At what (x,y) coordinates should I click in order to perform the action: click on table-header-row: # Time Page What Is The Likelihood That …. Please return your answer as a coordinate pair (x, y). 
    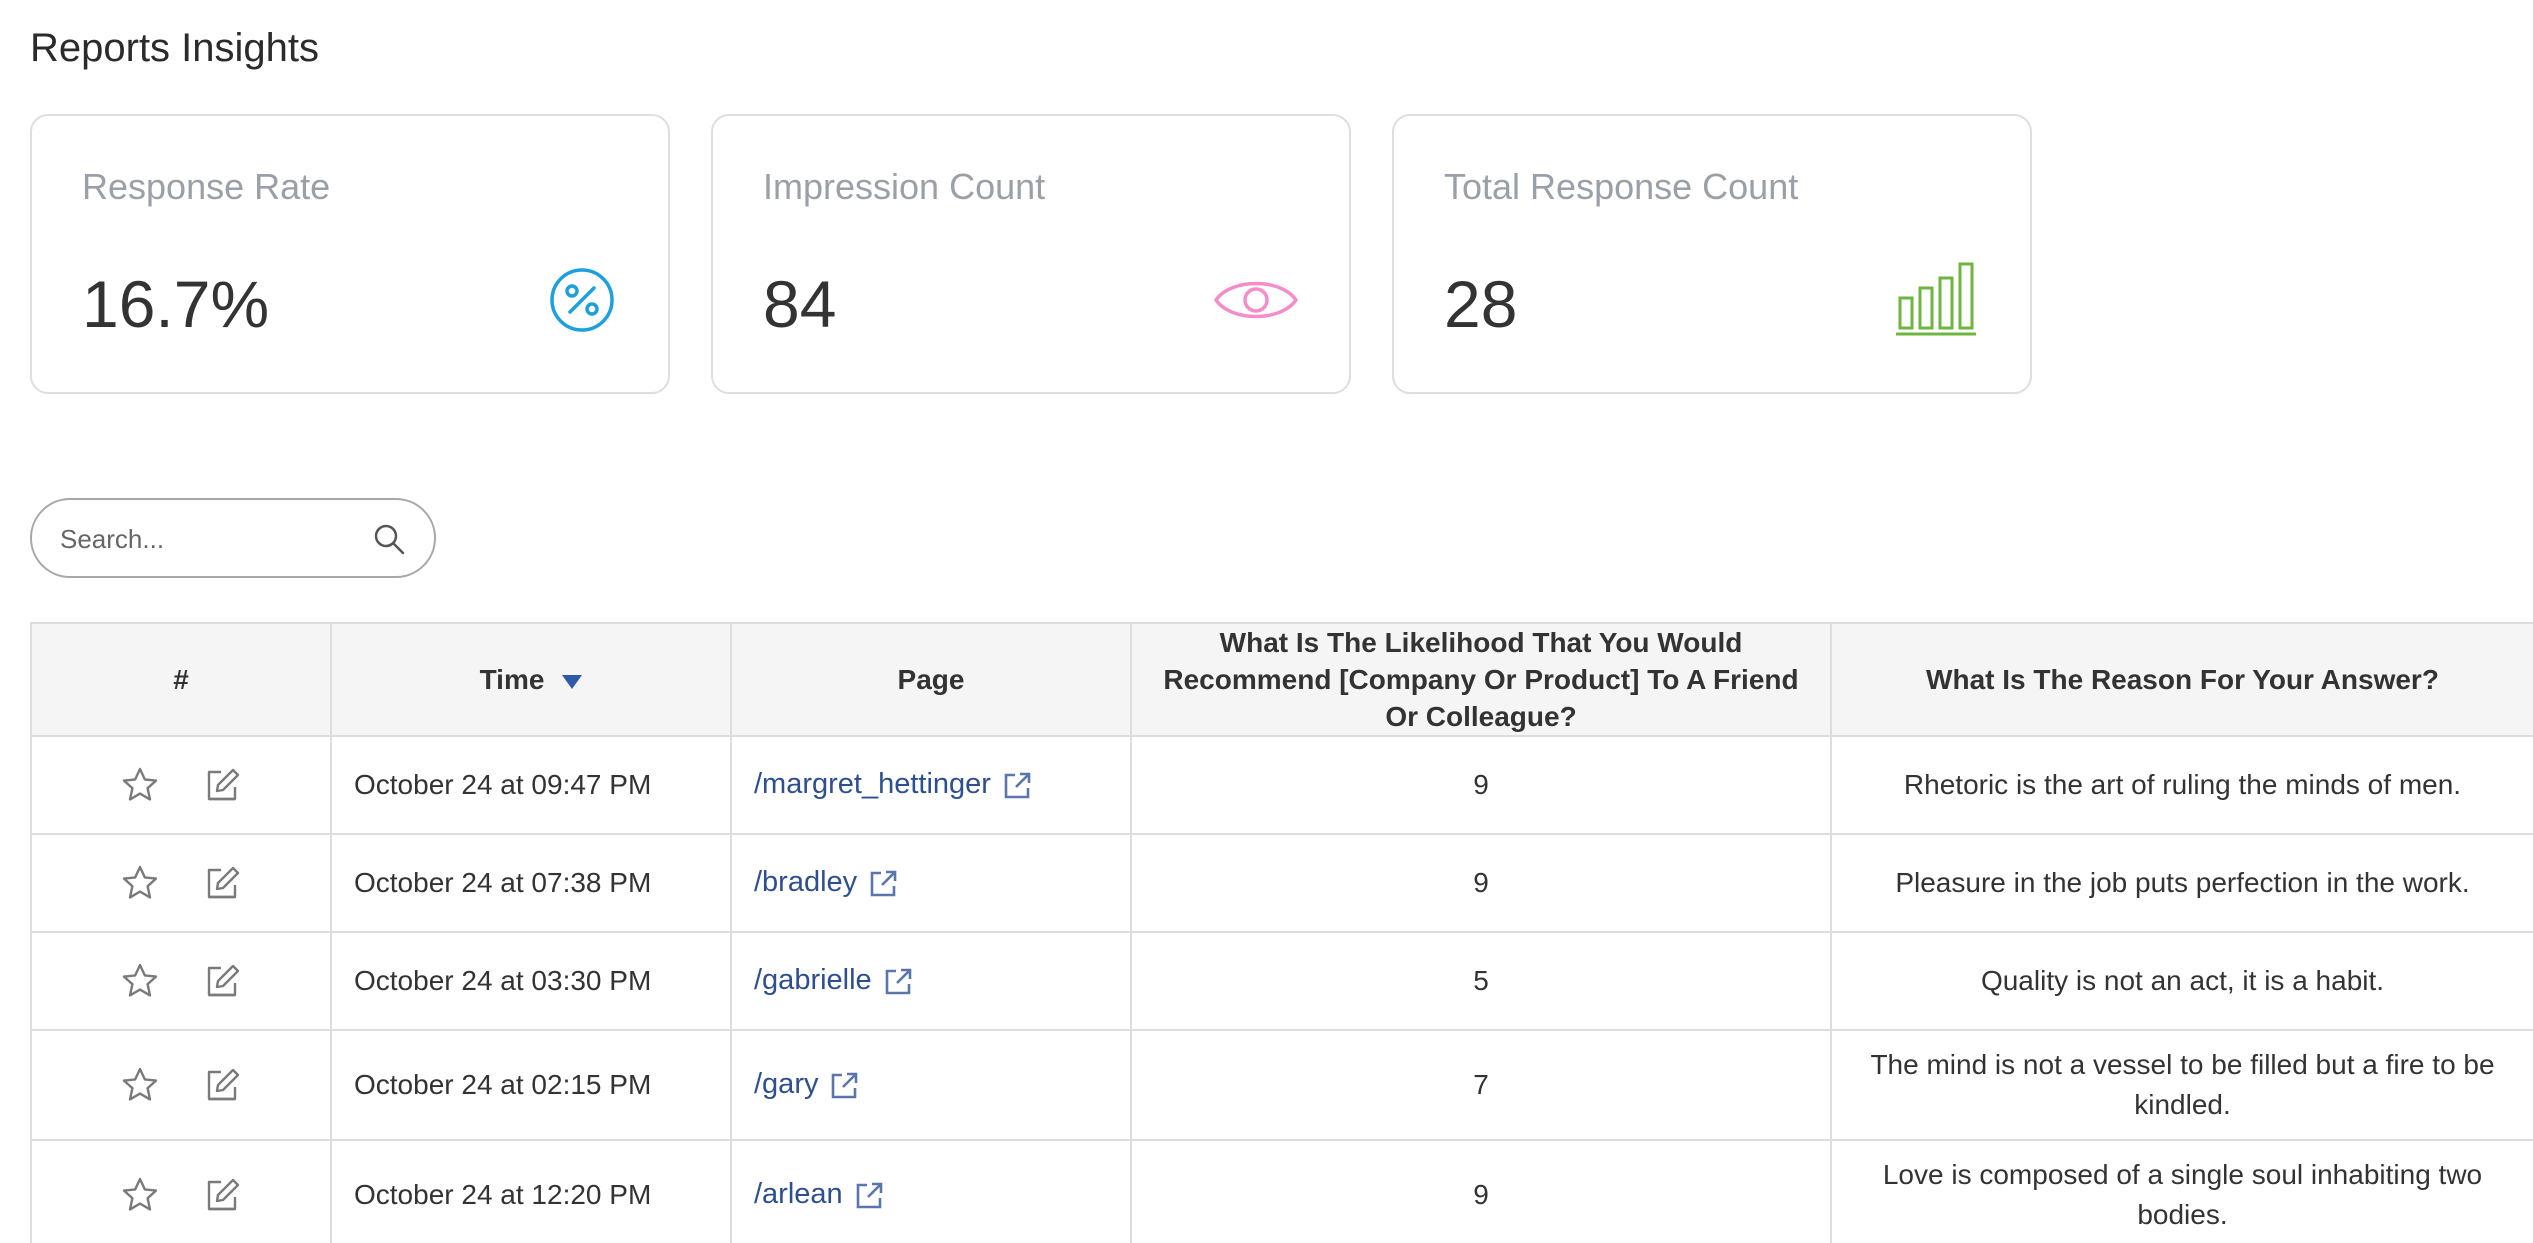
    Looking at the image, I should click on (1281, 679).